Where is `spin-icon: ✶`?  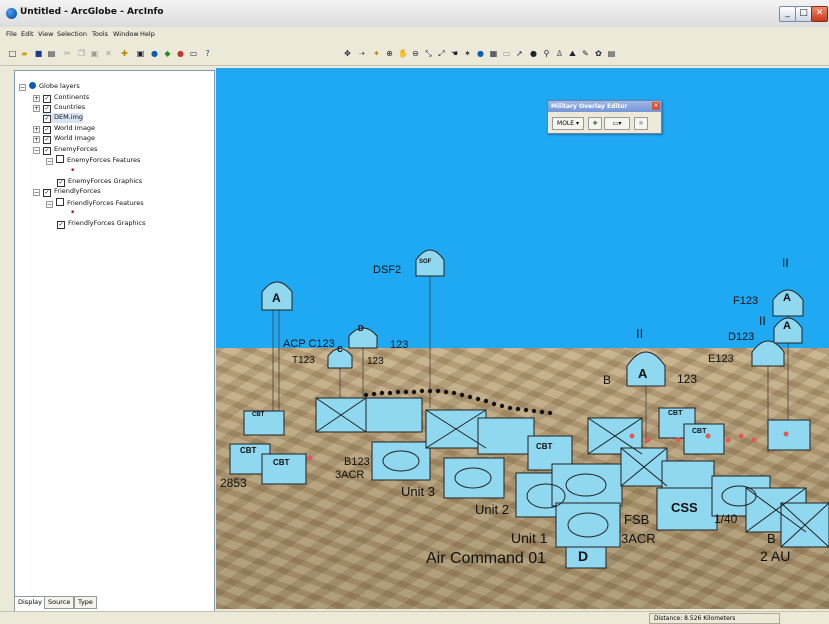 spin-icon: ✶ is located at coordinates (467, 53).